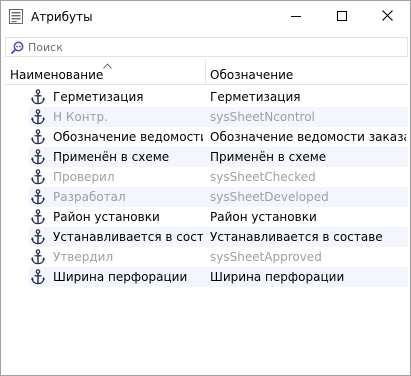 This screenshot has width=411, height=376. I want to click on sort-ascending-icon, so click(107, 63).